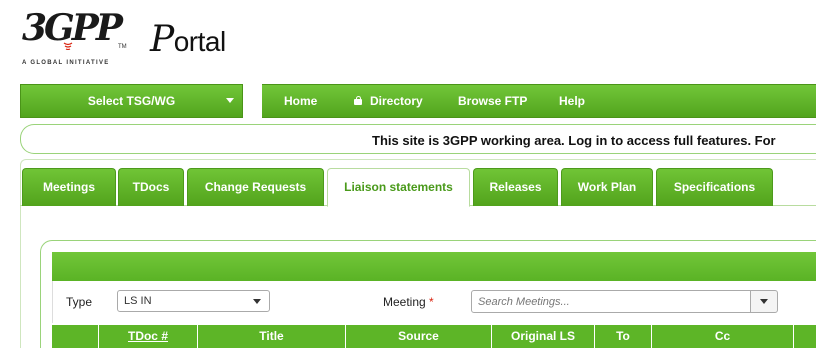 The image size is (816, 348). Describe the element at coordinates (572, 101) in the screenshot. I see `nav-help: Help` at that location.